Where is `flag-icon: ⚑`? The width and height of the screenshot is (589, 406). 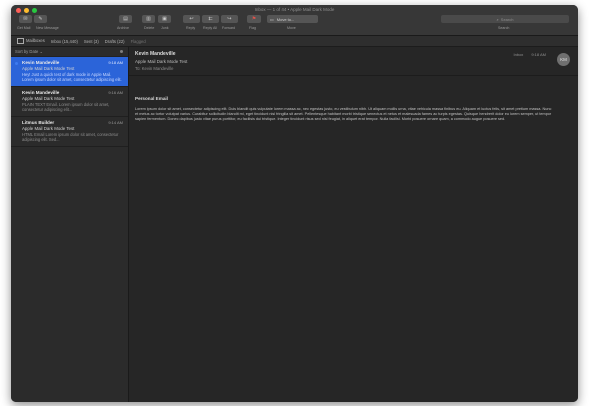
flag-icon: ⚑ is located at coordinates (254, 19).